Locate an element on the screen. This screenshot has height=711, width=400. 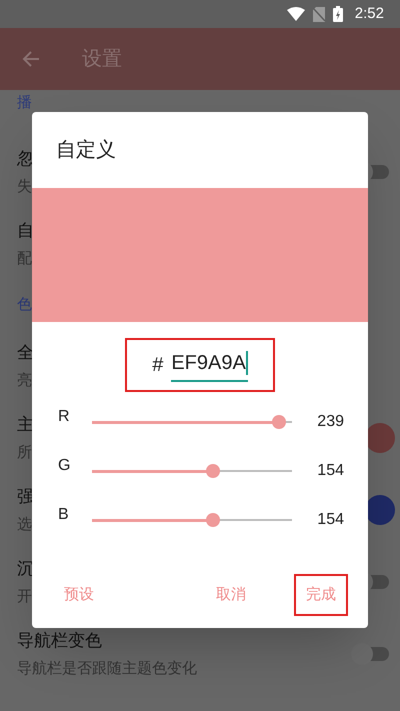
section-header: 播 is located at coordinates (24, 103).